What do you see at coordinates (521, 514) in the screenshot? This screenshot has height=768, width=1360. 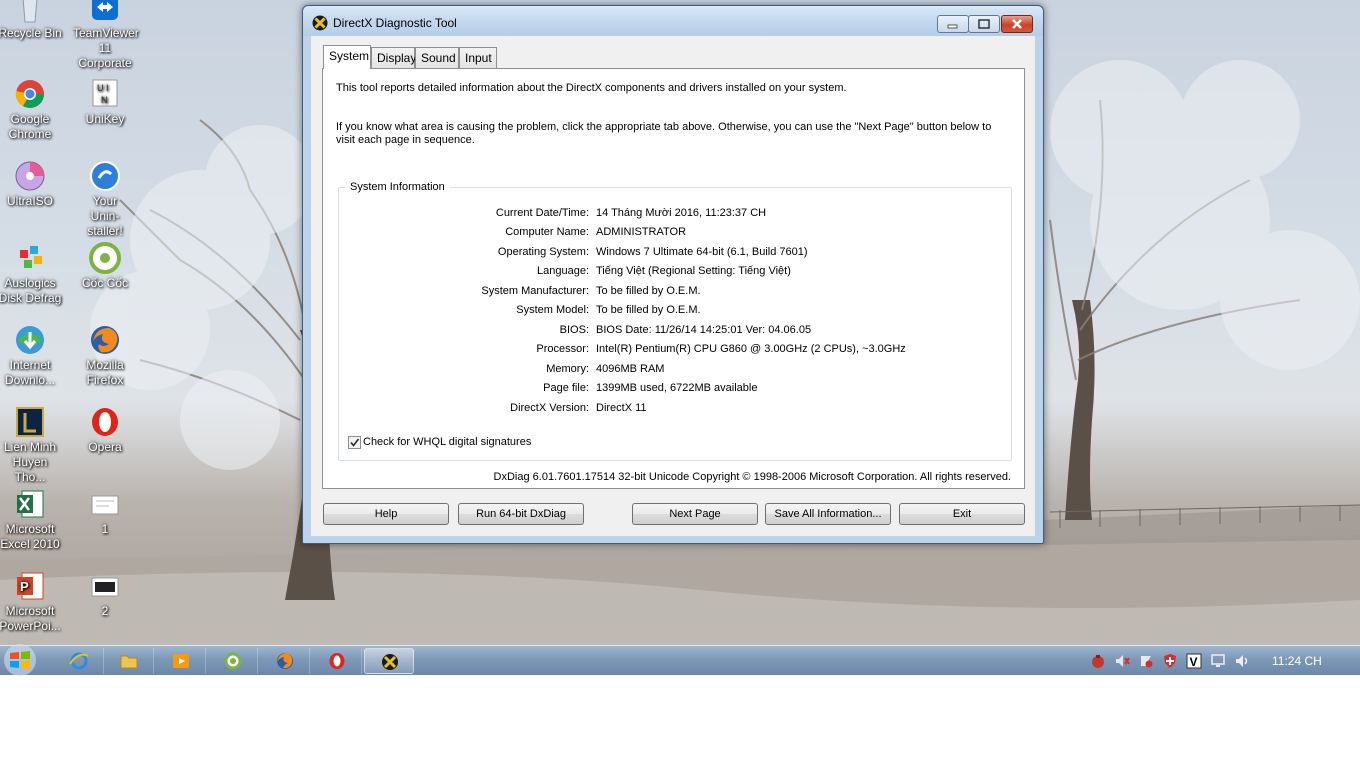 I see `run-64bit-dxdiag-button: Run 64-bit DxDiag` at bounding box center [521, 514].